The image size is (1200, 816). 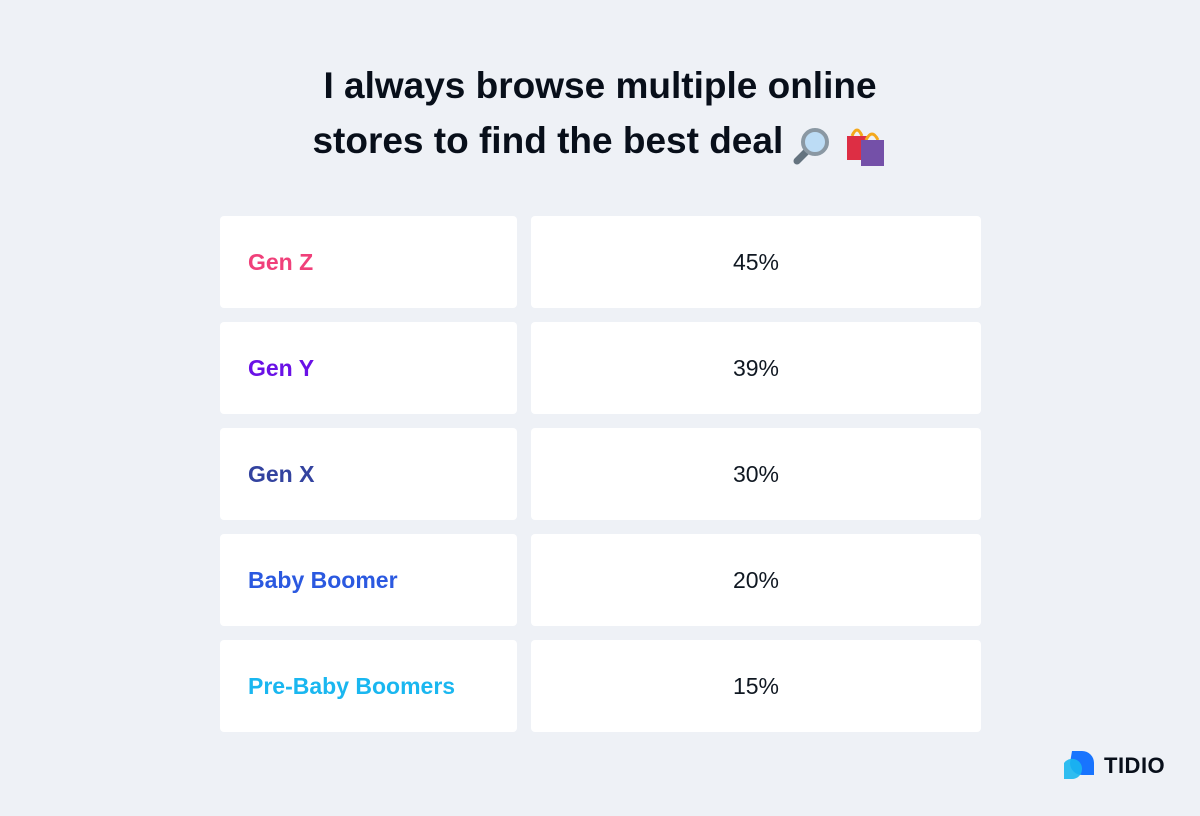 I want to click on category-label: Gen Y, so click(x=281, y=368).